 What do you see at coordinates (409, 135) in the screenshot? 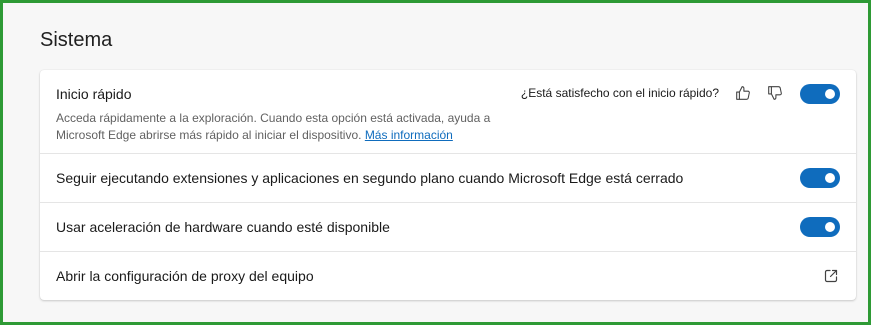
I see `learn-more-link: Más información` at bounding box center [409, 135].